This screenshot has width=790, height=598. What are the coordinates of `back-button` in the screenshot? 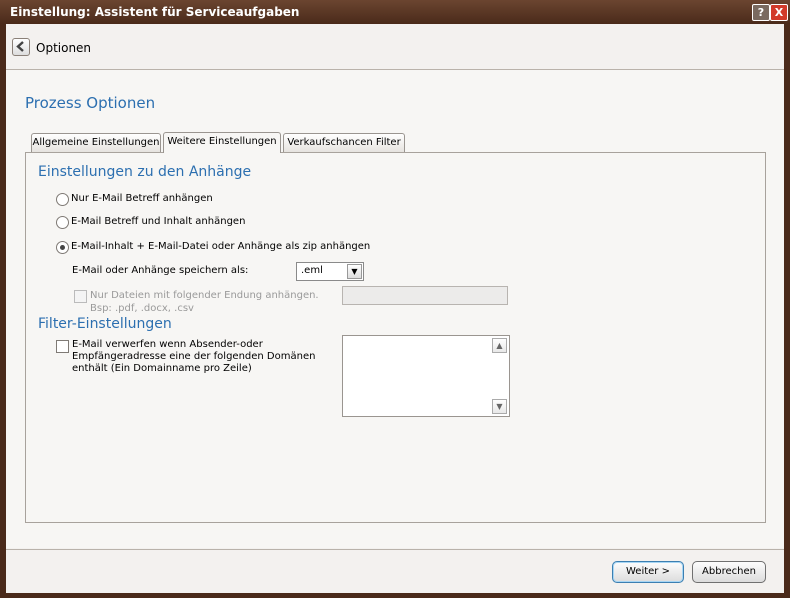 It's located at (21, 47).